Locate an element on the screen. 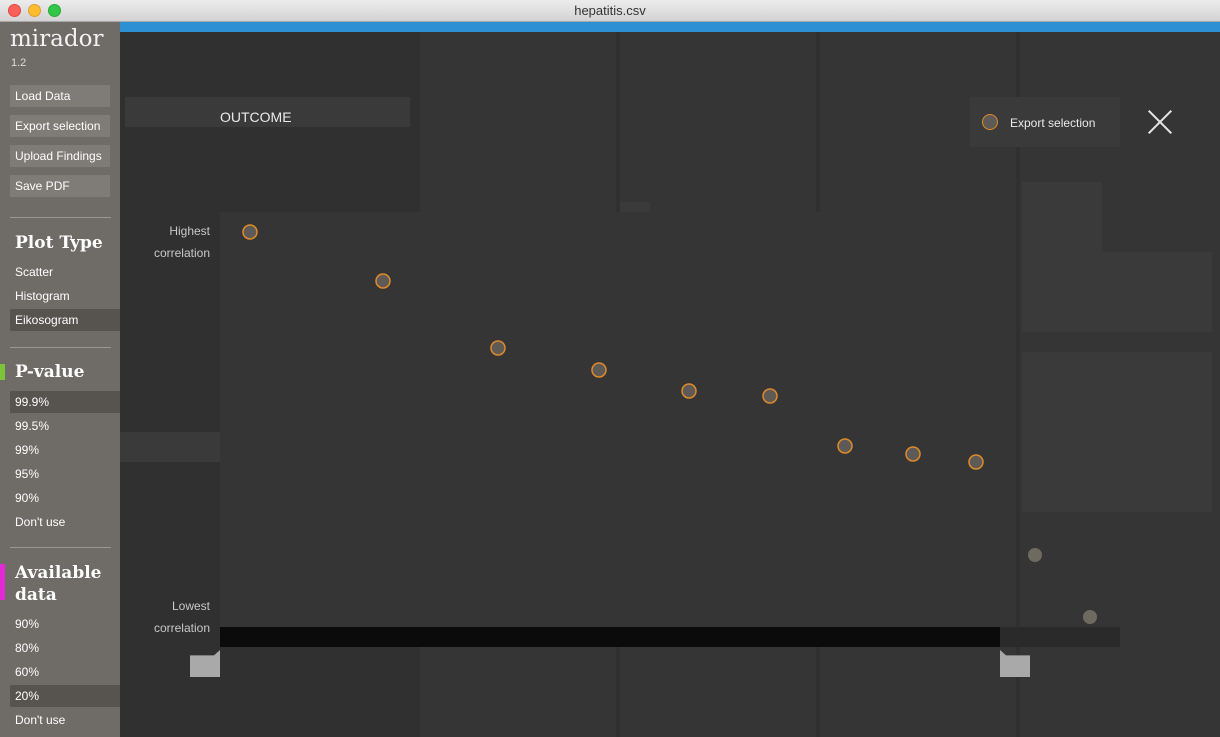 Image resolution: width=1220 pixels, height=737 pixels. export-selection-button: Export selection is located at coordinates (60, 126).